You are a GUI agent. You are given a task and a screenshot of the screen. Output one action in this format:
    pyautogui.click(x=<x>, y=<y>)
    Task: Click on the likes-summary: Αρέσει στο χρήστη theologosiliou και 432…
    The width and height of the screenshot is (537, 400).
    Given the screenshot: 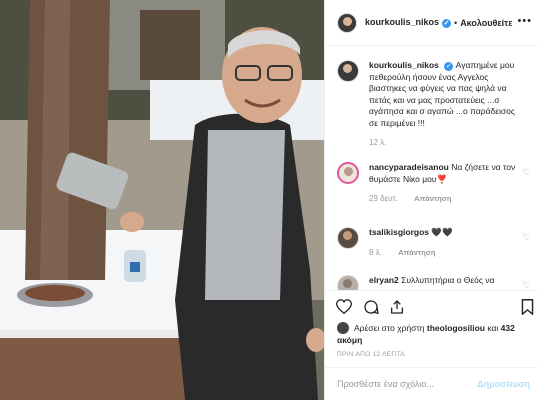 What is the action you would take?
    pyautogui.click(x=437, y=334)
    